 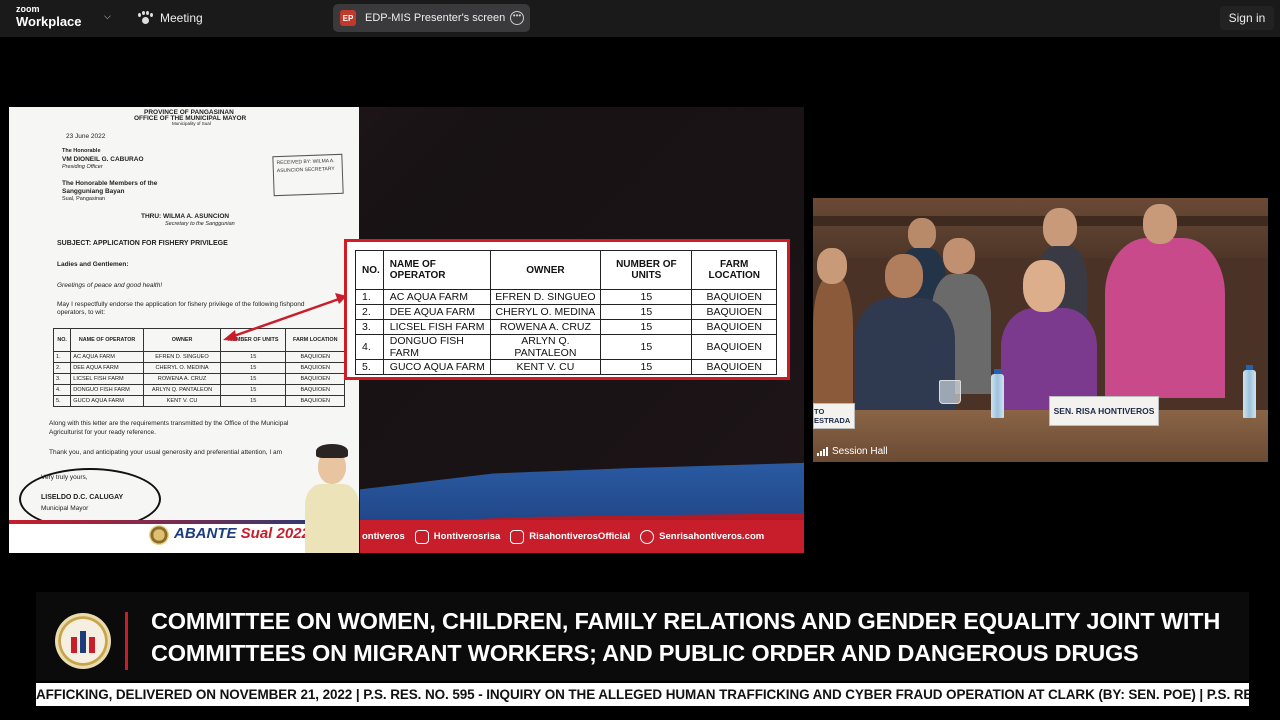 I want to click on zoom-workplace-logo: zoom Workplace, so click(x=49, y=16).